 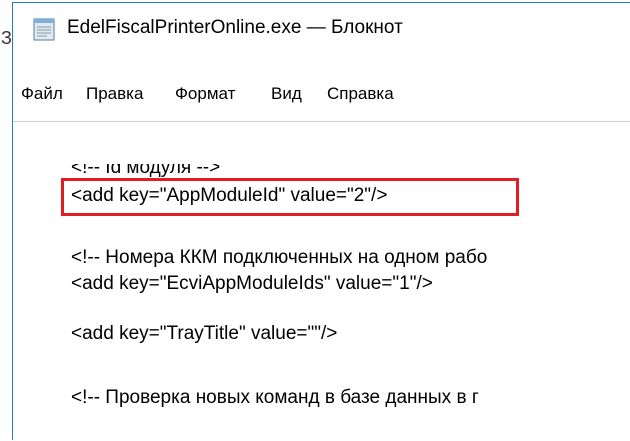 I want to click on menu-view: Вид, so click(x=286, y=94).